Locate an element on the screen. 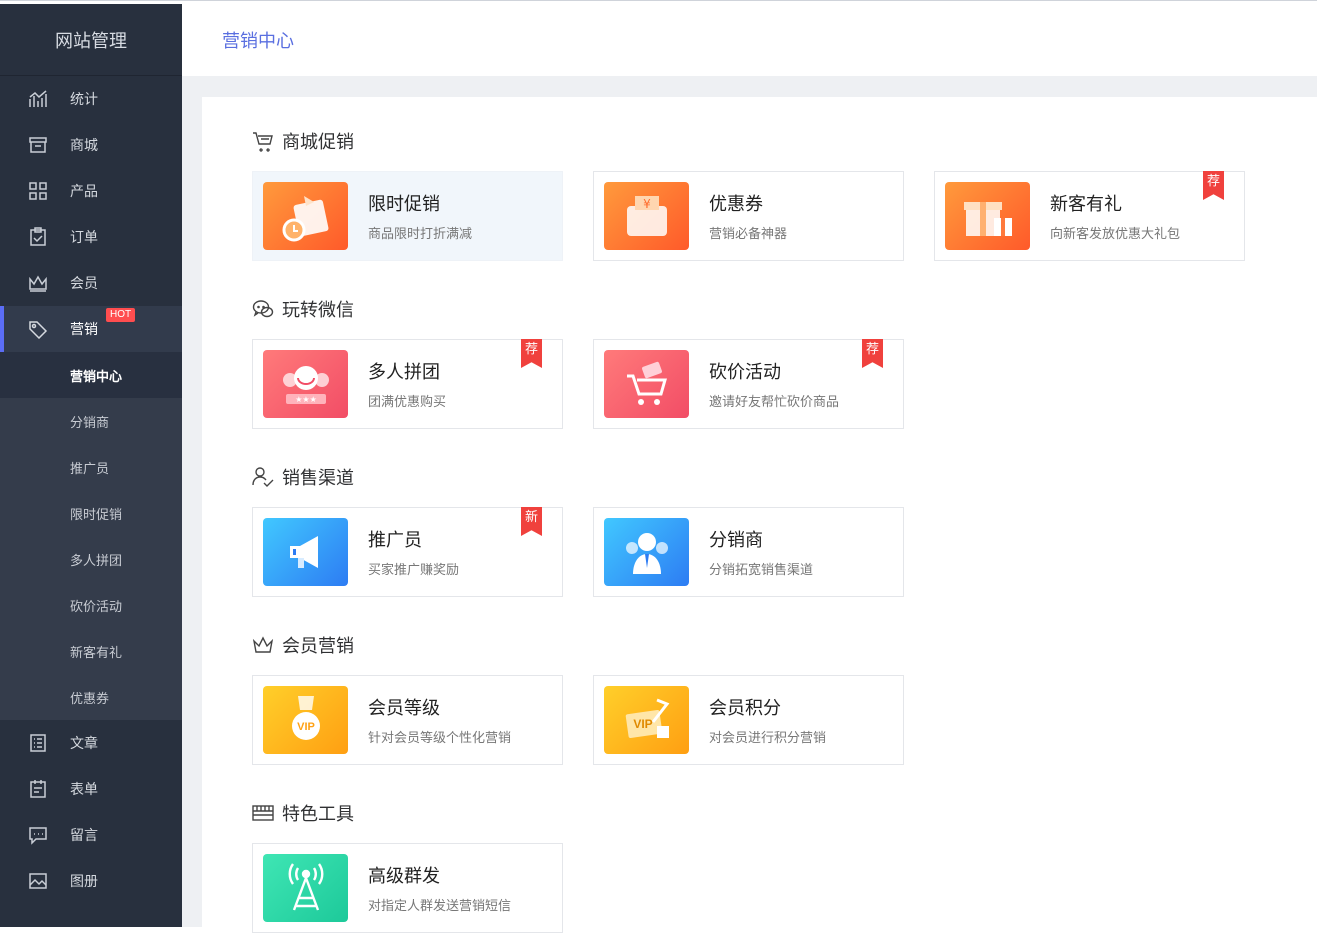 The width and height of the screenshot is (1317, 933). card-flash-sale: 限时促销 商品限时打折满减 is located at coordinates (407, 216).